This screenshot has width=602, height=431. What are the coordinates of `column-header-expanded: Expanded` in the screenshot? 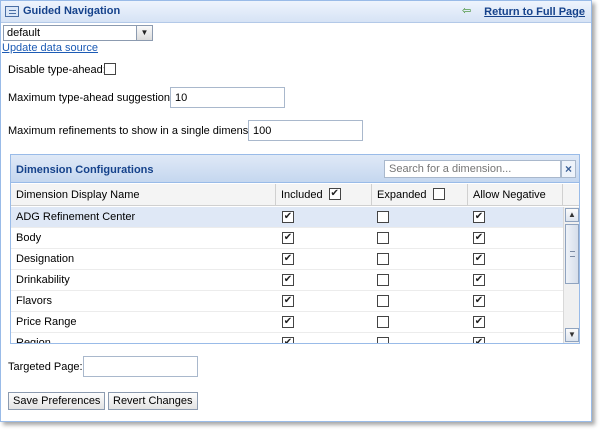 It's located at (420, 195).